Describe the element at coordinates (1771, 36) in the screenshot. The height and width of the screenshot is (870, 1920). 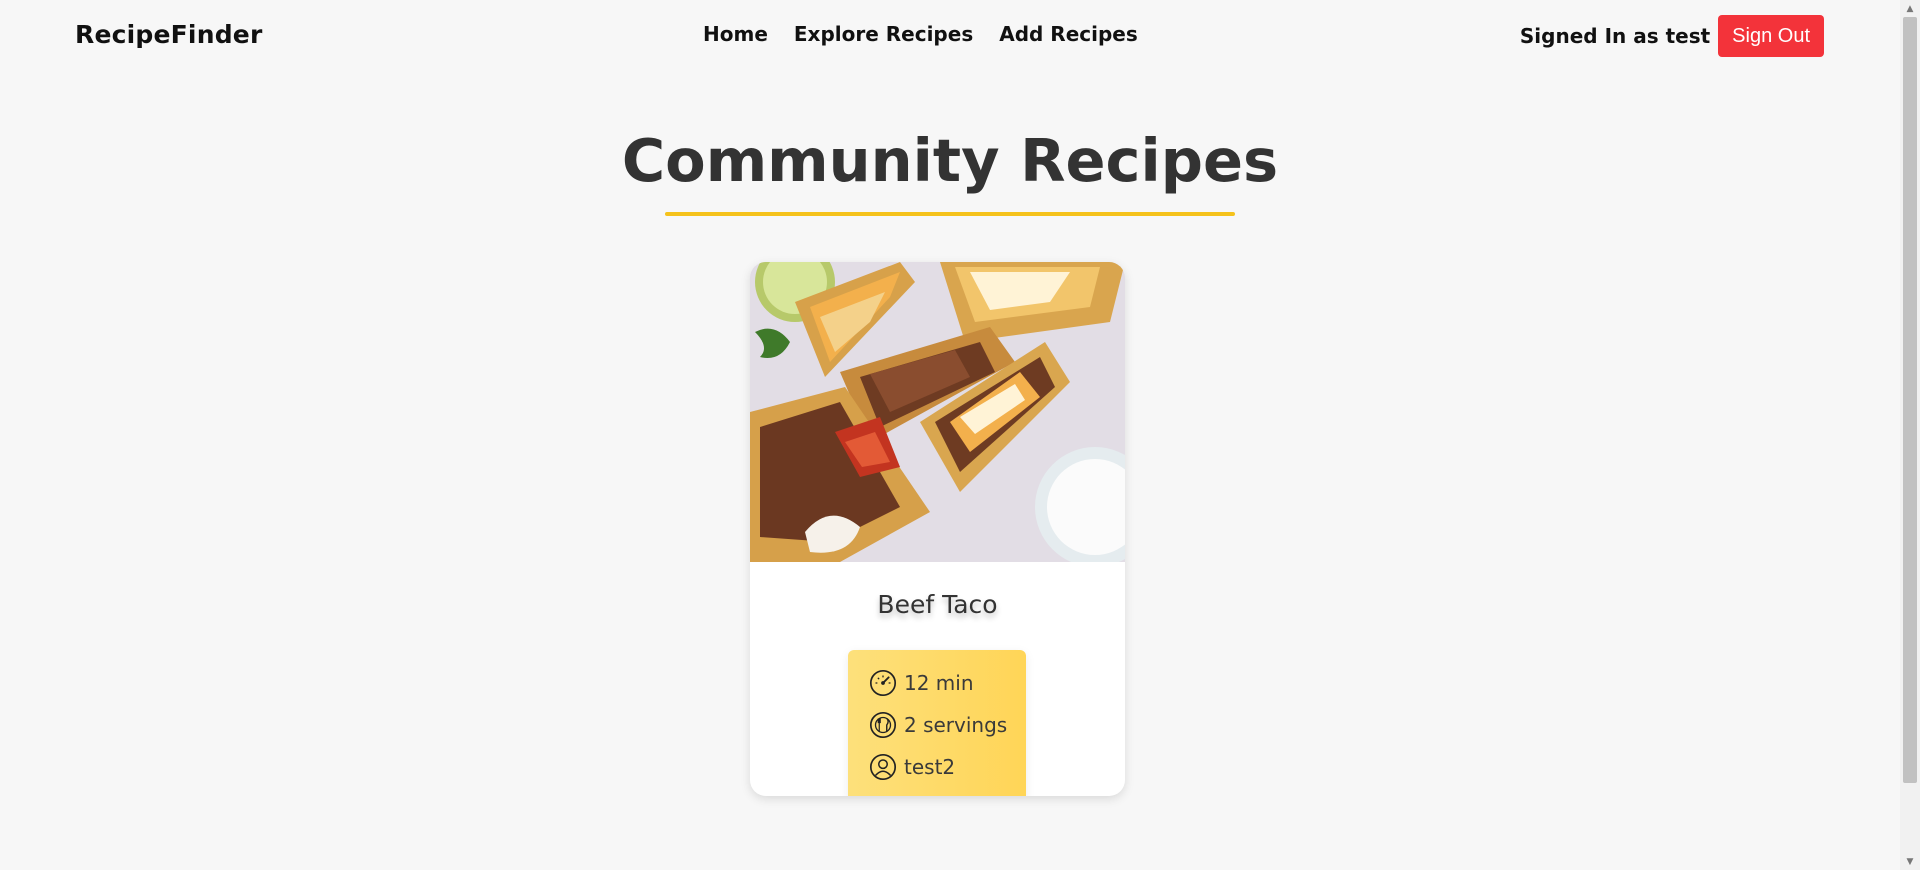
I see `sign-out-button: Sign Out` at that location.